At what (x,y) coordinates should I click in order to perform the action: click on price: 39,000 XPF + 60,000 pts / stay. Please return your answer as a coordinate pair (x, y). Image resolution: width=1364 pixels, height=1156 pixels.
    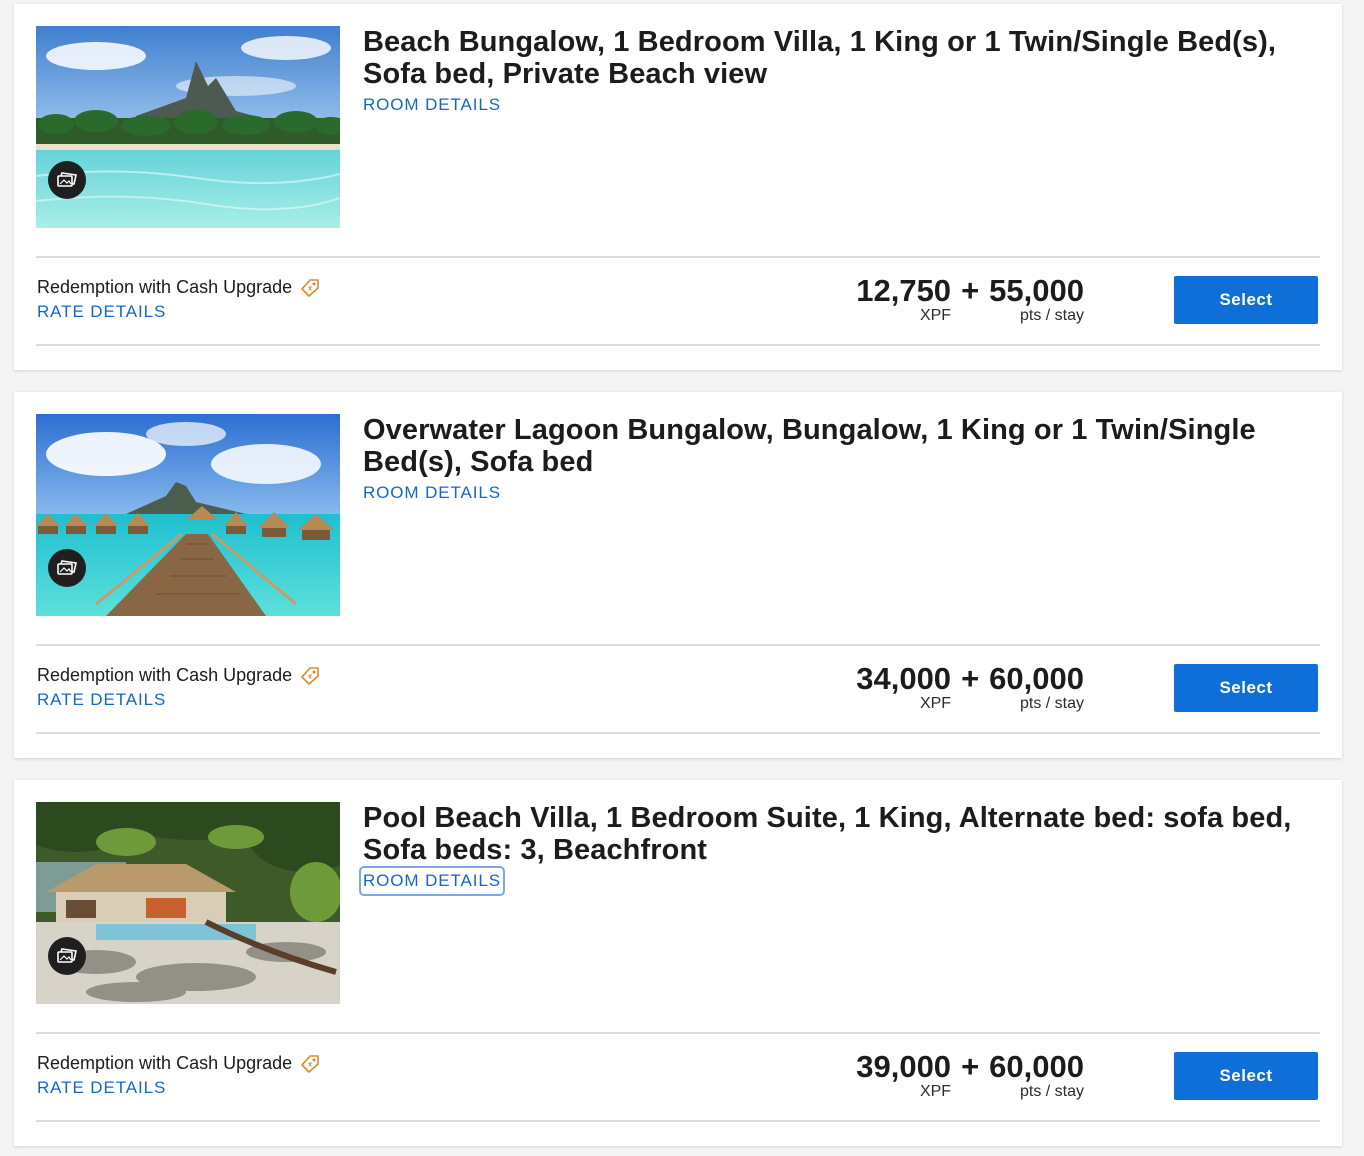
    Looking at the image, I should click on (970, 1075).